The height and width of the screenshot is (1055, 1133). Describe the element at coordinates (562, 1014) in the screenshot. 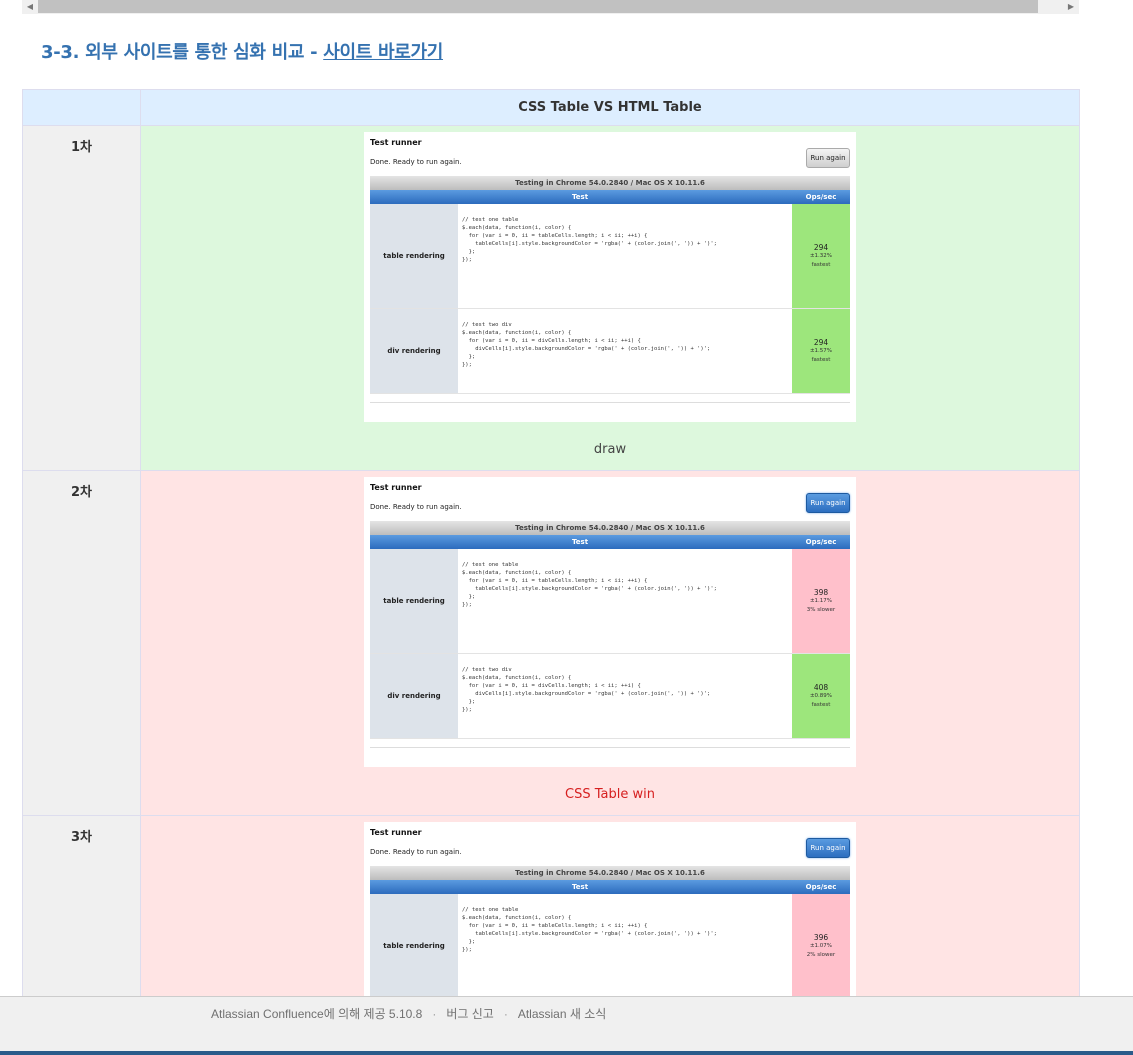

I see `atlassian-news-link: Atlassian 새 소식` at that location.